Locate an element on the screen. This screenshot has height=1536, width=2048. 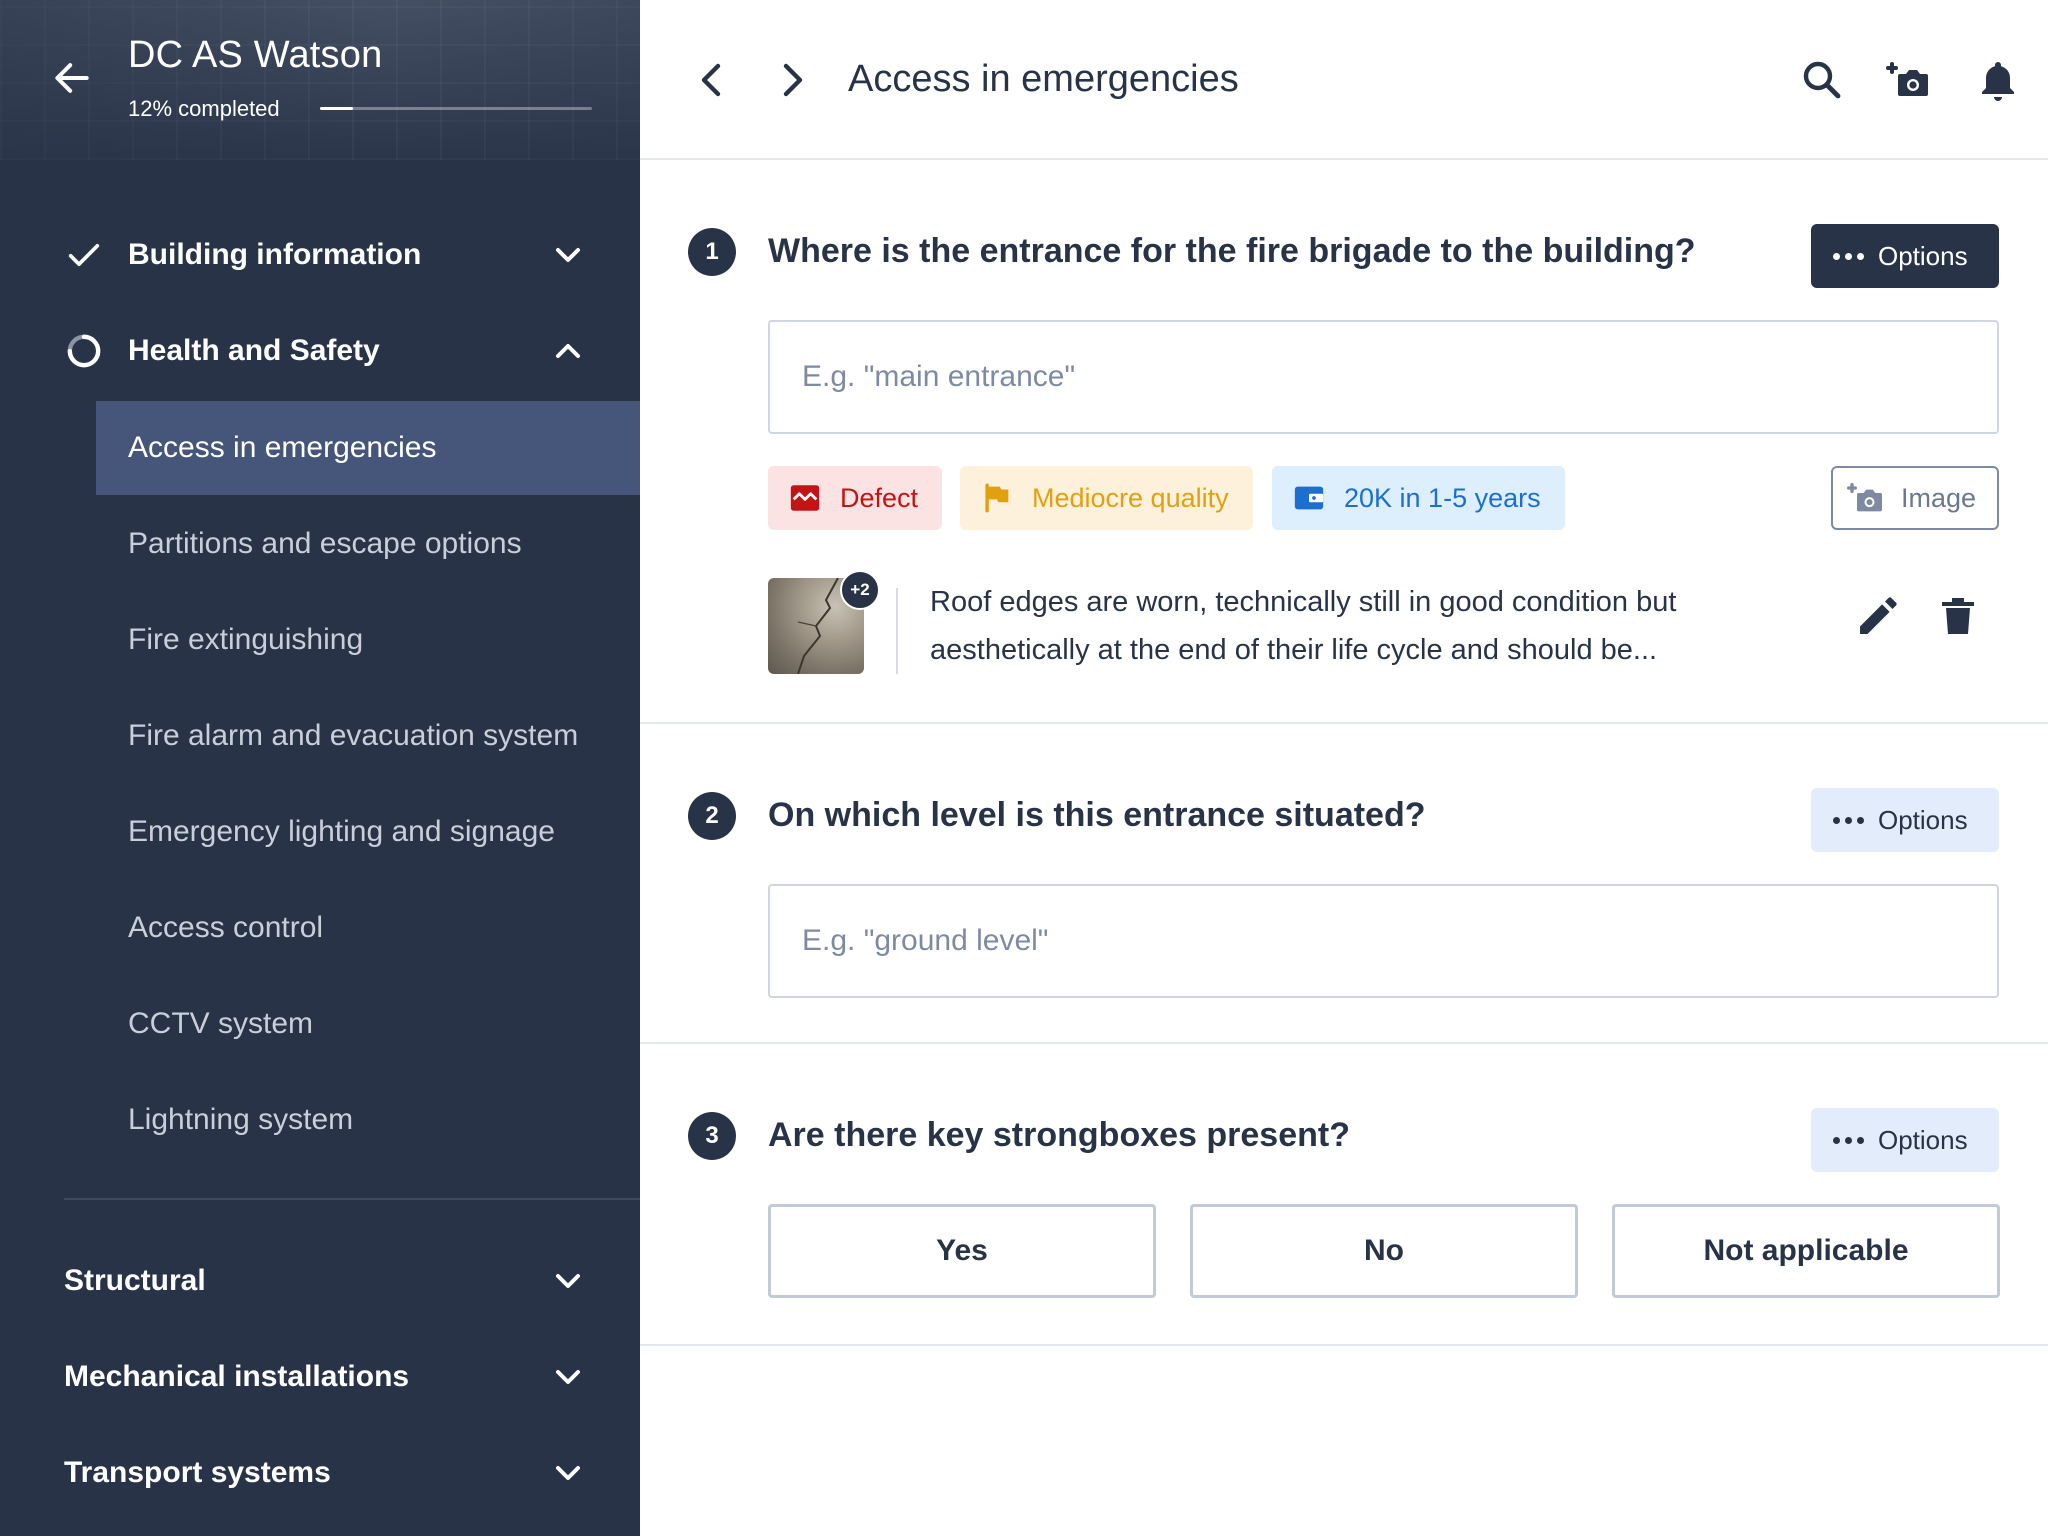
question-number: 3 is located at coordinates (712, 1136).